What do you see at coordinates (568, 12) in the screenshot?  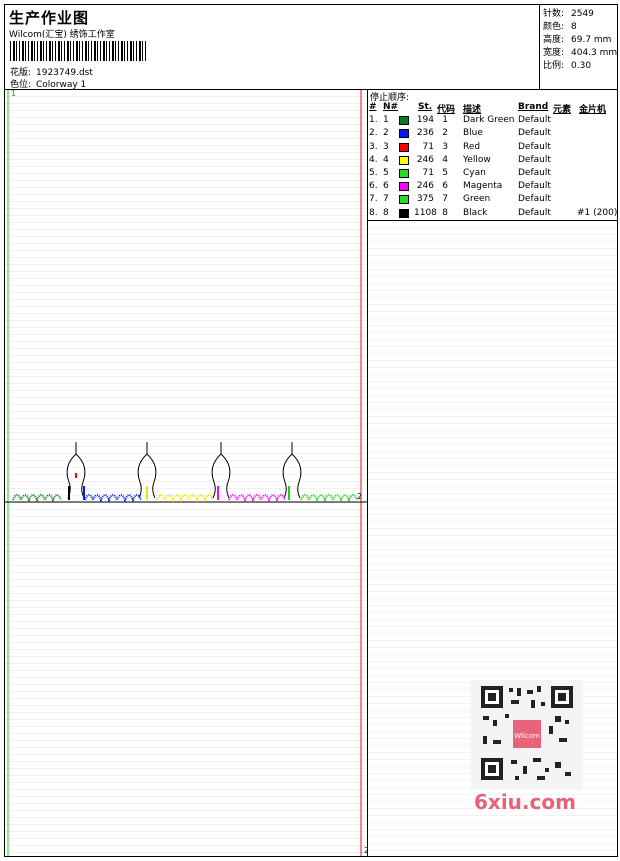 I see `stat-stitches: 针数: 2549` at bounding box center [568, 12].